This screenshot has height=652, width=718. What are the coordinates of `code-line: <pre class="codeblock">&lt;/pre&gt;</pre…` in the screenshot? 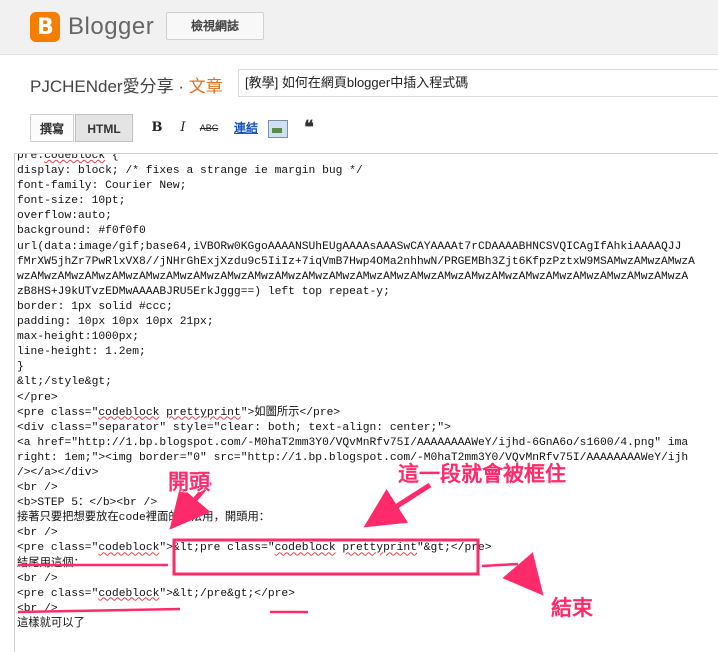 It's located at (156, 593).